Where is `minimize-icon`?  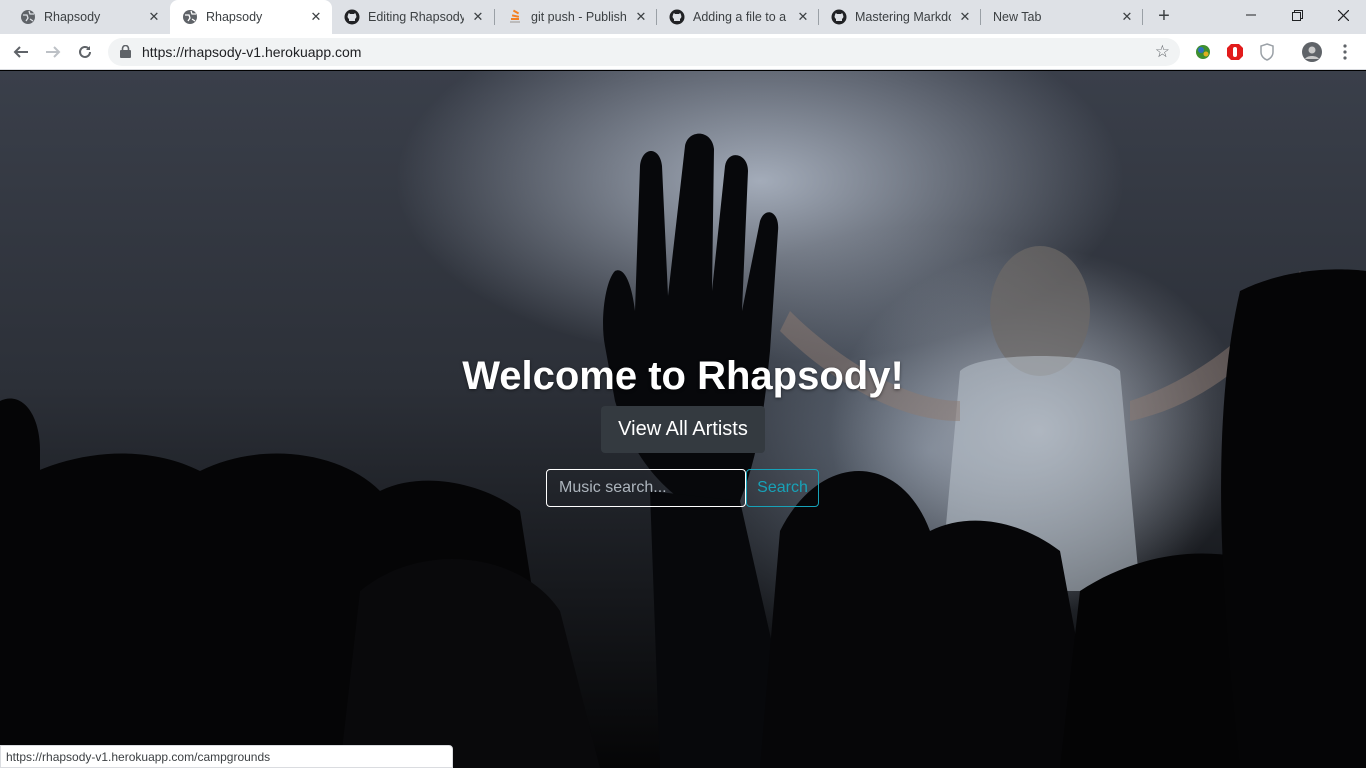 minimize-icon is located at coordinates (1251, 15).